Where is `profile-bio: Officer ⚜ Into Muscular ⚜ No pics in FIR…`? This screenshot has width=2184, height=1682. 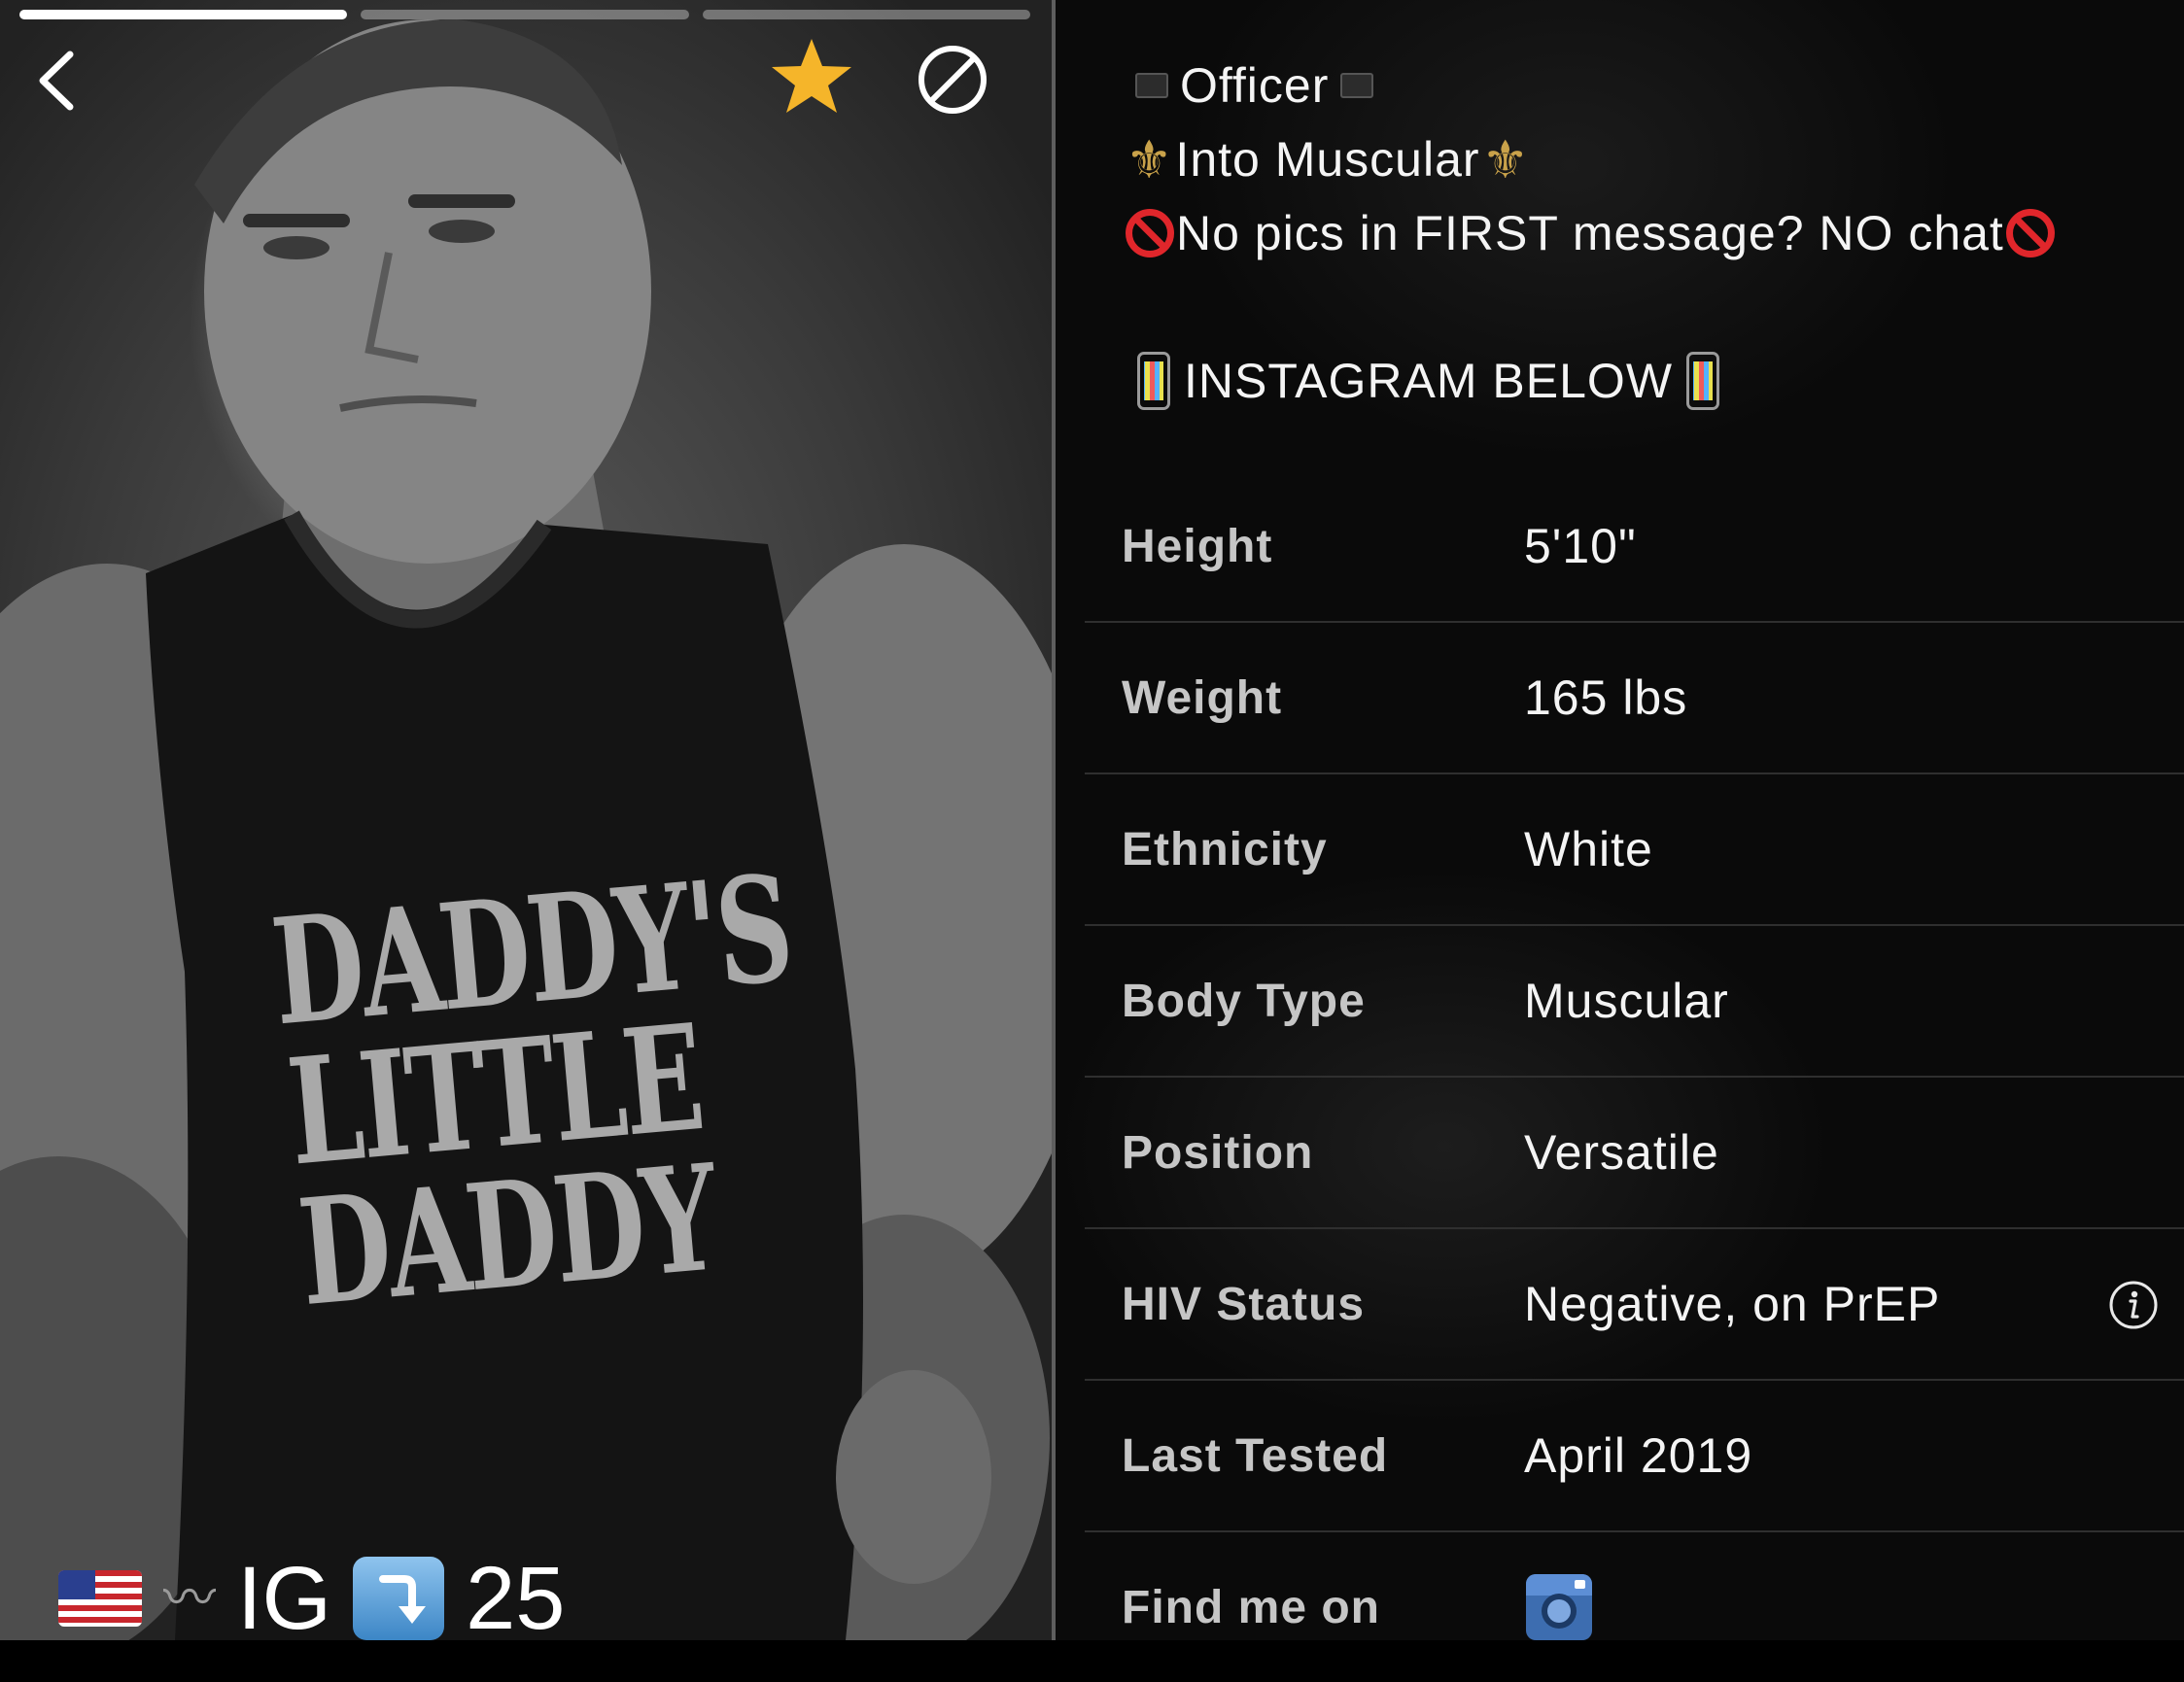 profile-bio: Officer ⚜ Into Muscular ⚜ No pics in FIR… is located at coordinates (1590, 234).